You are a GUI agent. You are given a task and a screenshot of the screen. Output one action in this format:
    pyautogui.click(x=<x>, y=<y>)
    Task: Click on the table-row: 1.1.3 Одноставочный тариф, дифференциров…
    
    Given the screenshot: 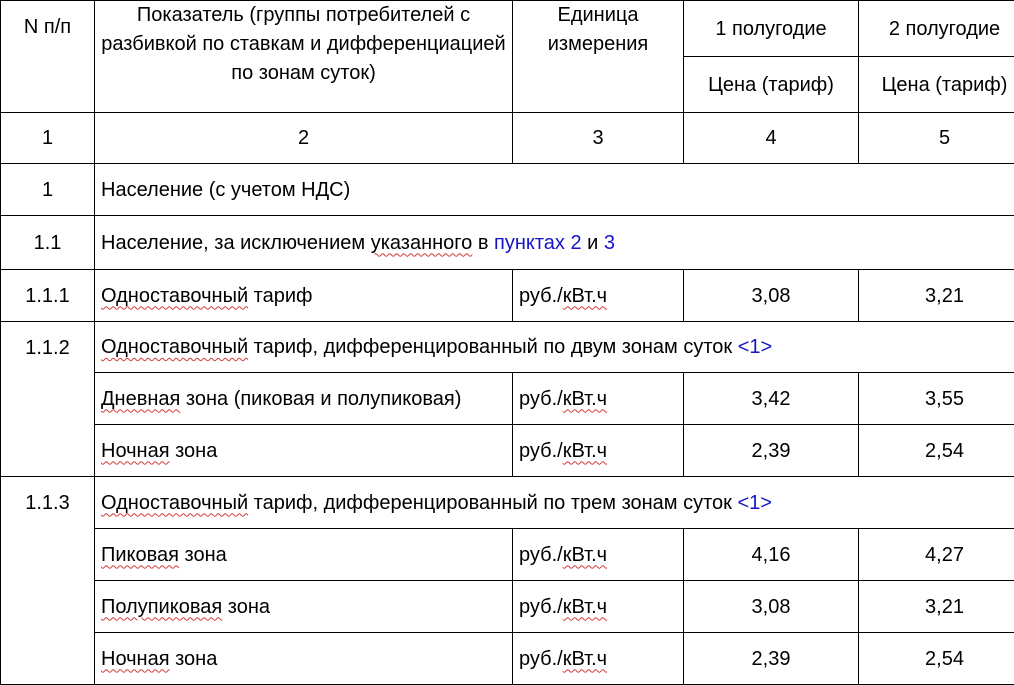 What is the action you would take?
    pyautogui.click(x=507, y=503)
    